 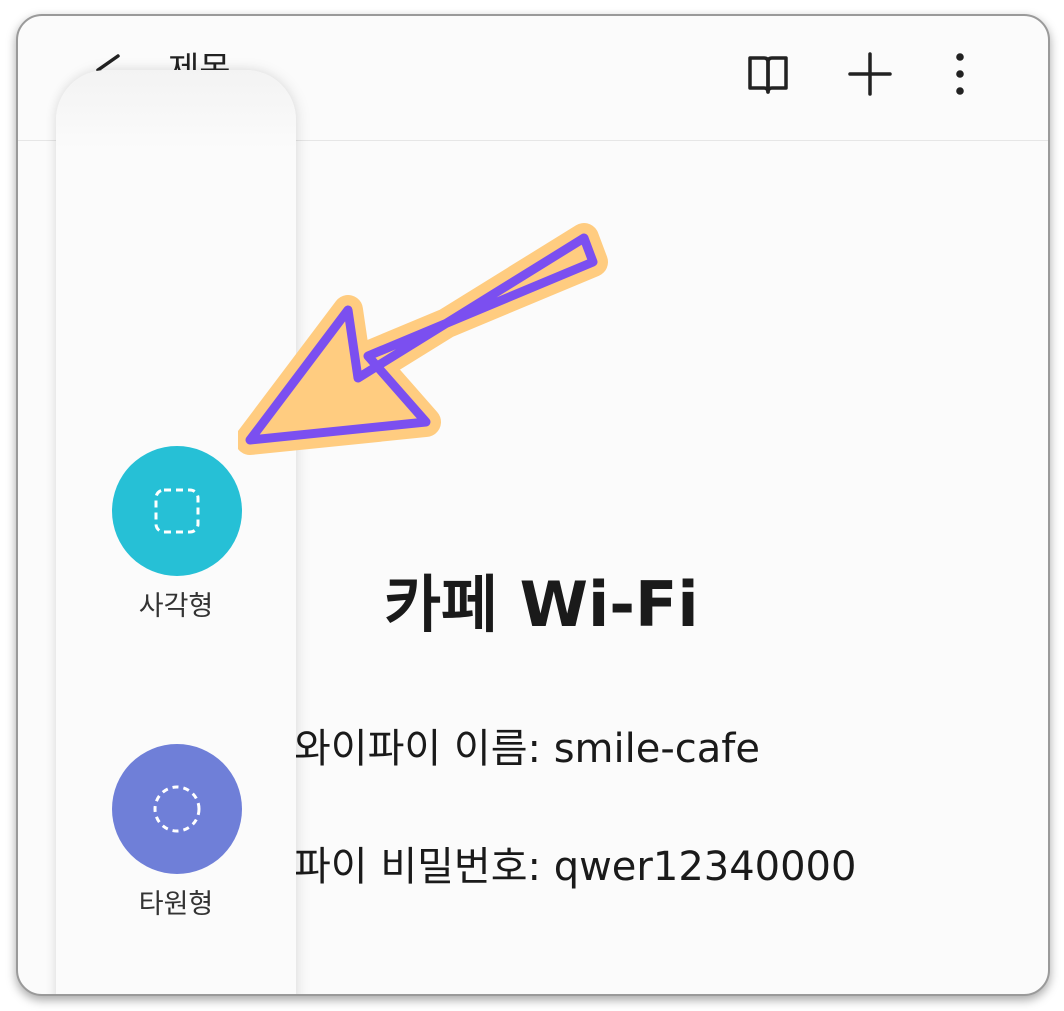 I want to click on reading-mode-icon, so click(x=768, y=74).